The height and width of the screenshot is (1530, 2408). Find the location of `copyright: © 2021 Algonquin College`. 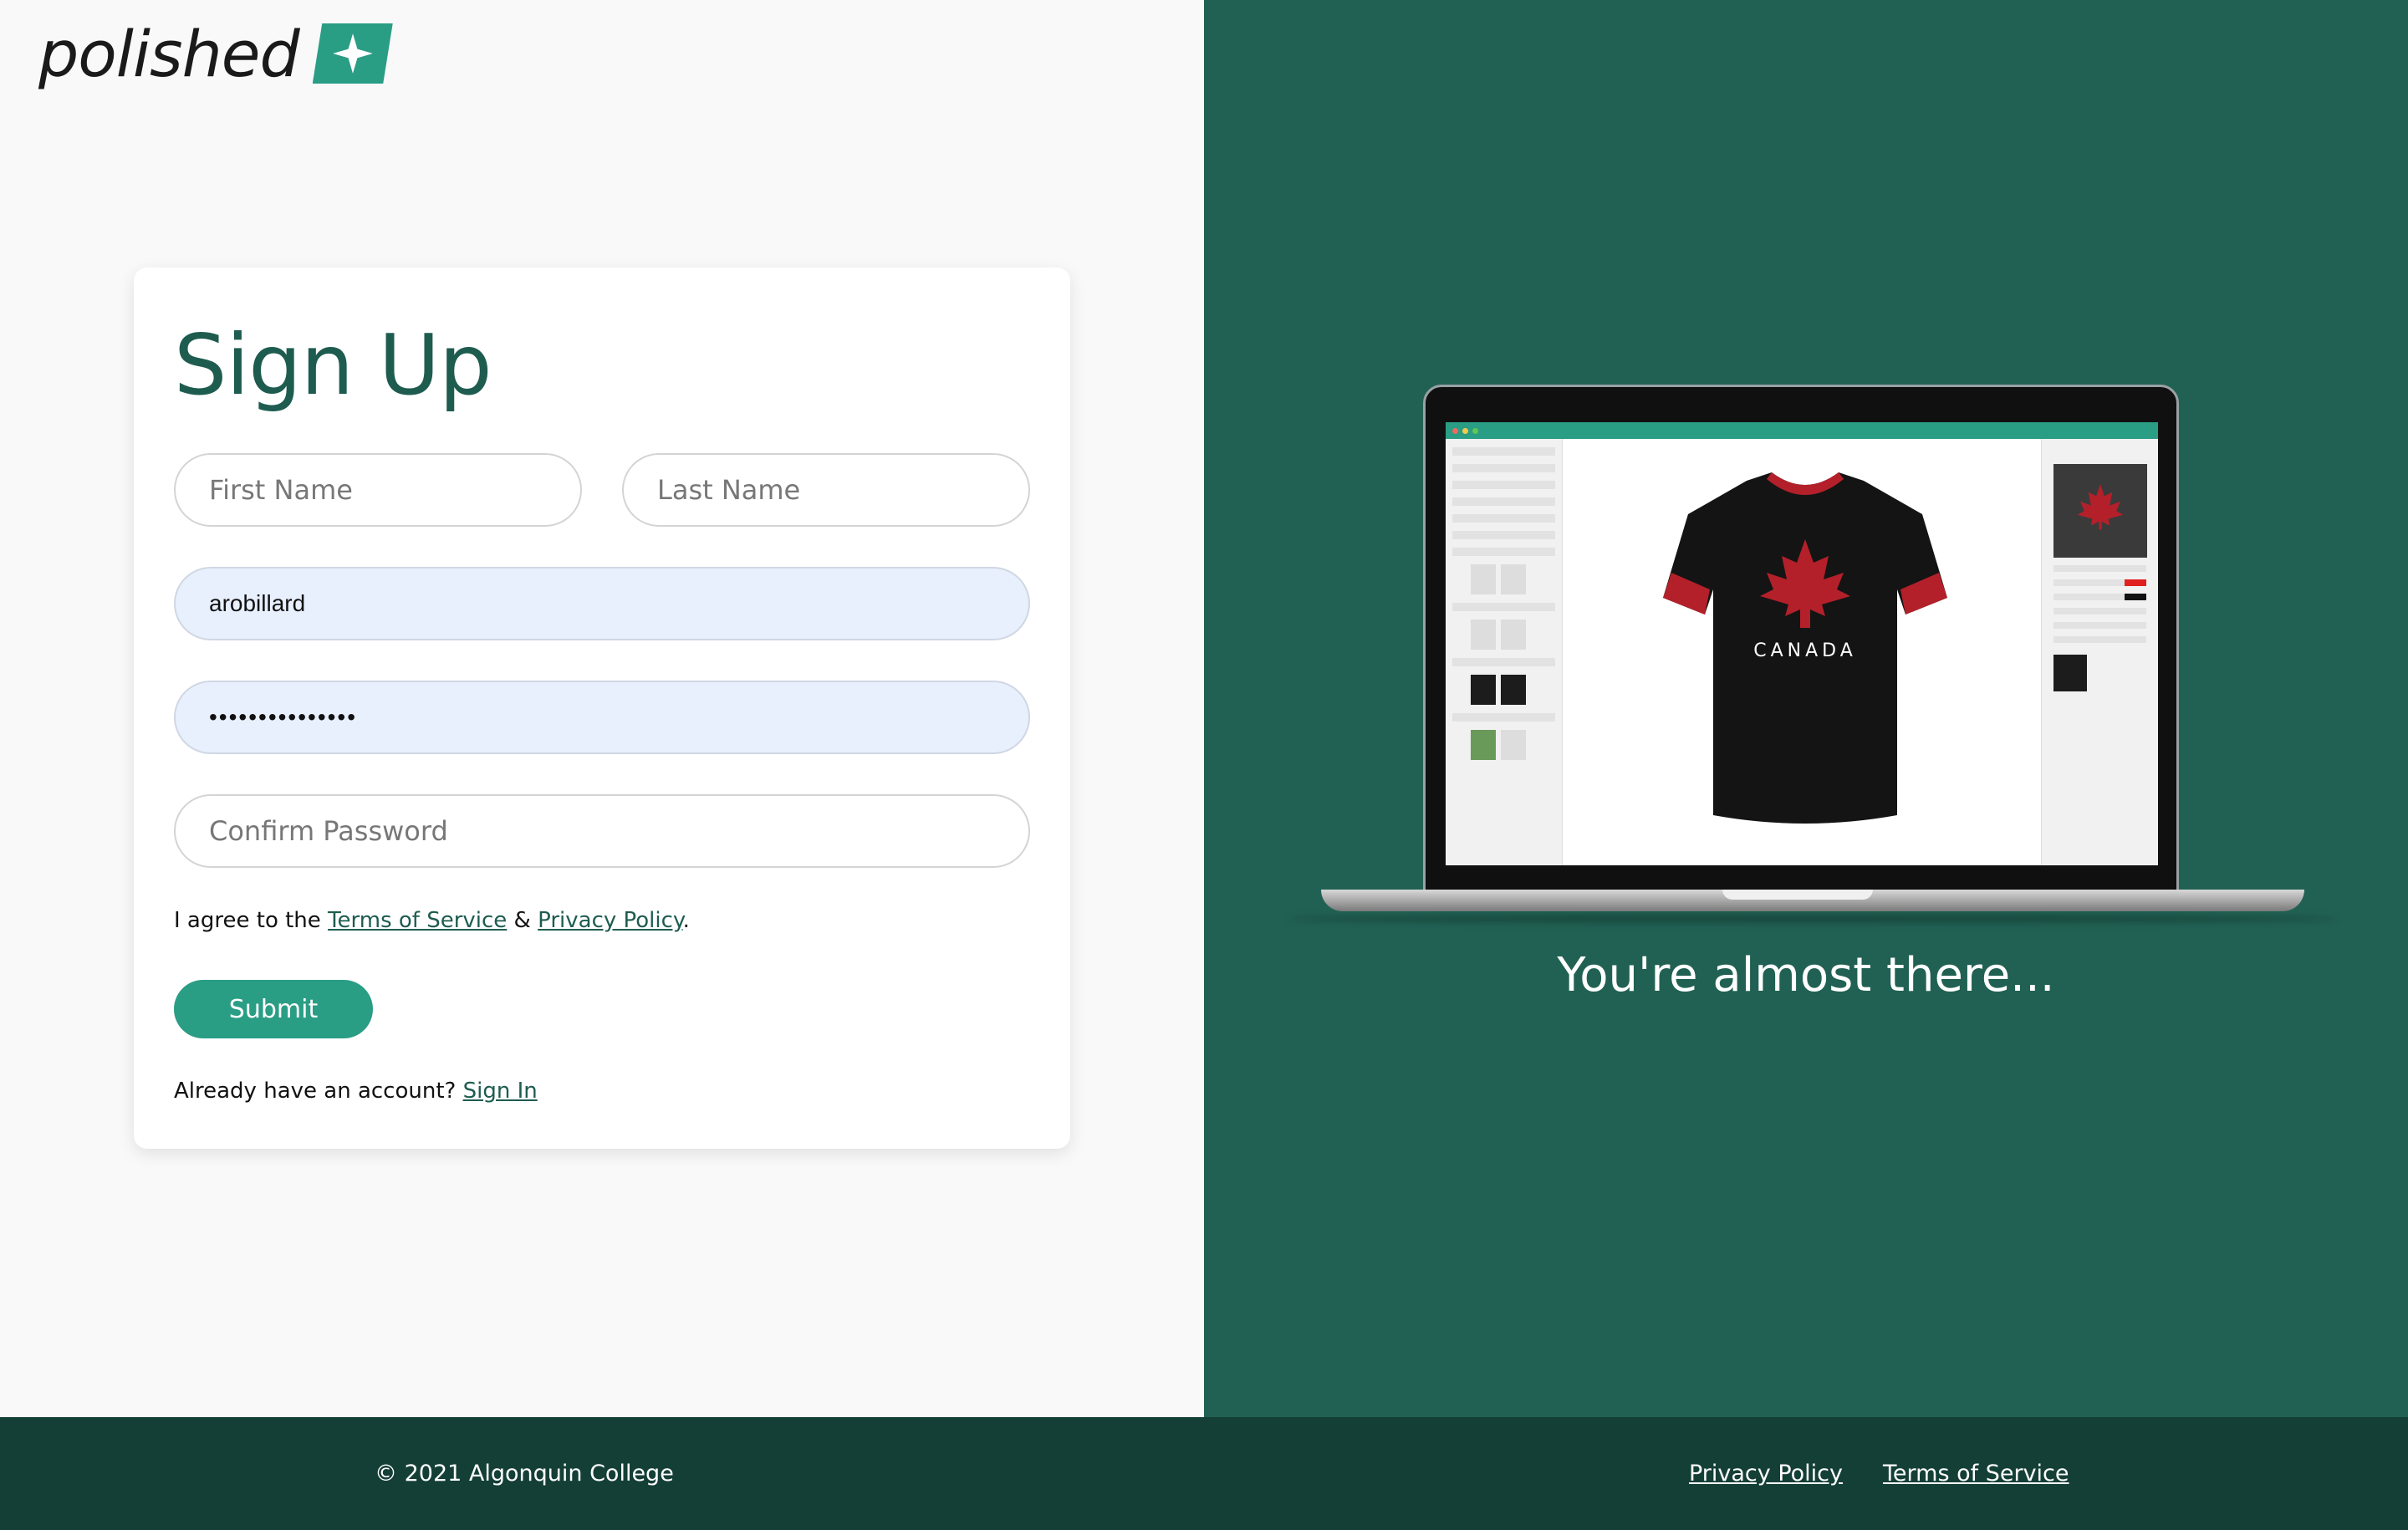

copyright: © 2021 Algonquin College is located at coordinates (524, 1474).